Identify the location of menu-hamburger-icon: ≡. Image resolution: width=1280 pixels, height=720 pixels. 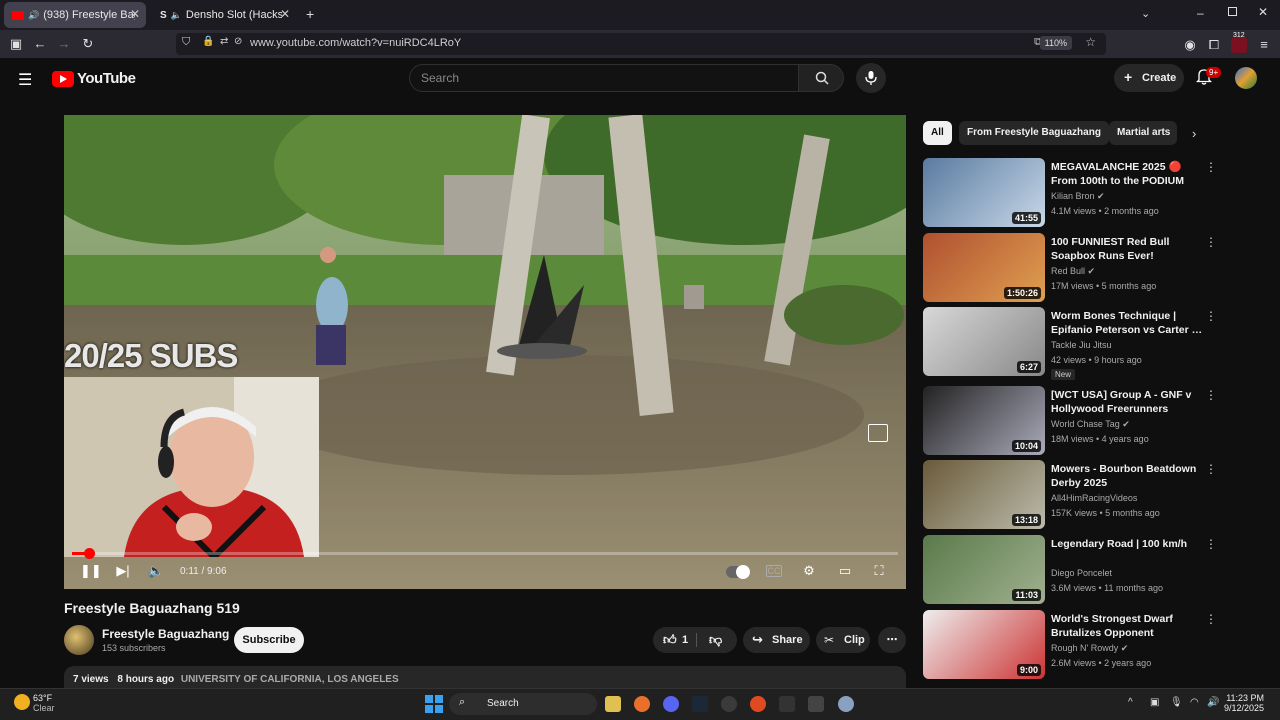
(1264, 45).